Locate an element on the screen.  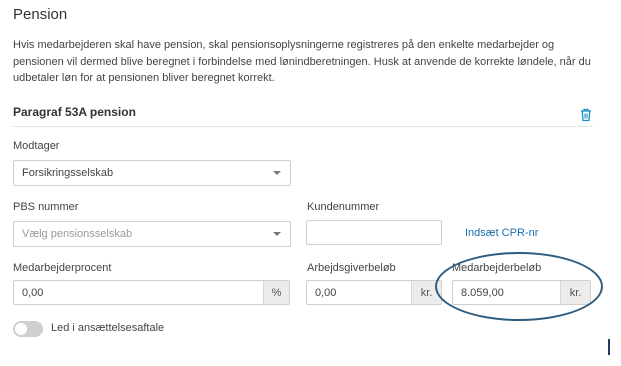
kundenummer-input is located at coordinates (374, 232).